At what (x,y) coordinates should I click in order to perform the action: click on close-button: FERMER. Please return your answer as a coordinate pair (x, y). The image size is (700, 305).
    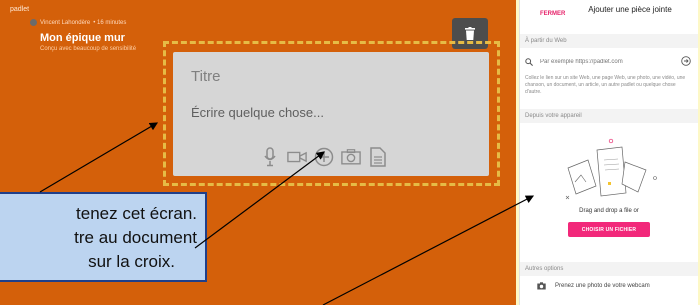
    Looking at the image, I should click on (552, 14).